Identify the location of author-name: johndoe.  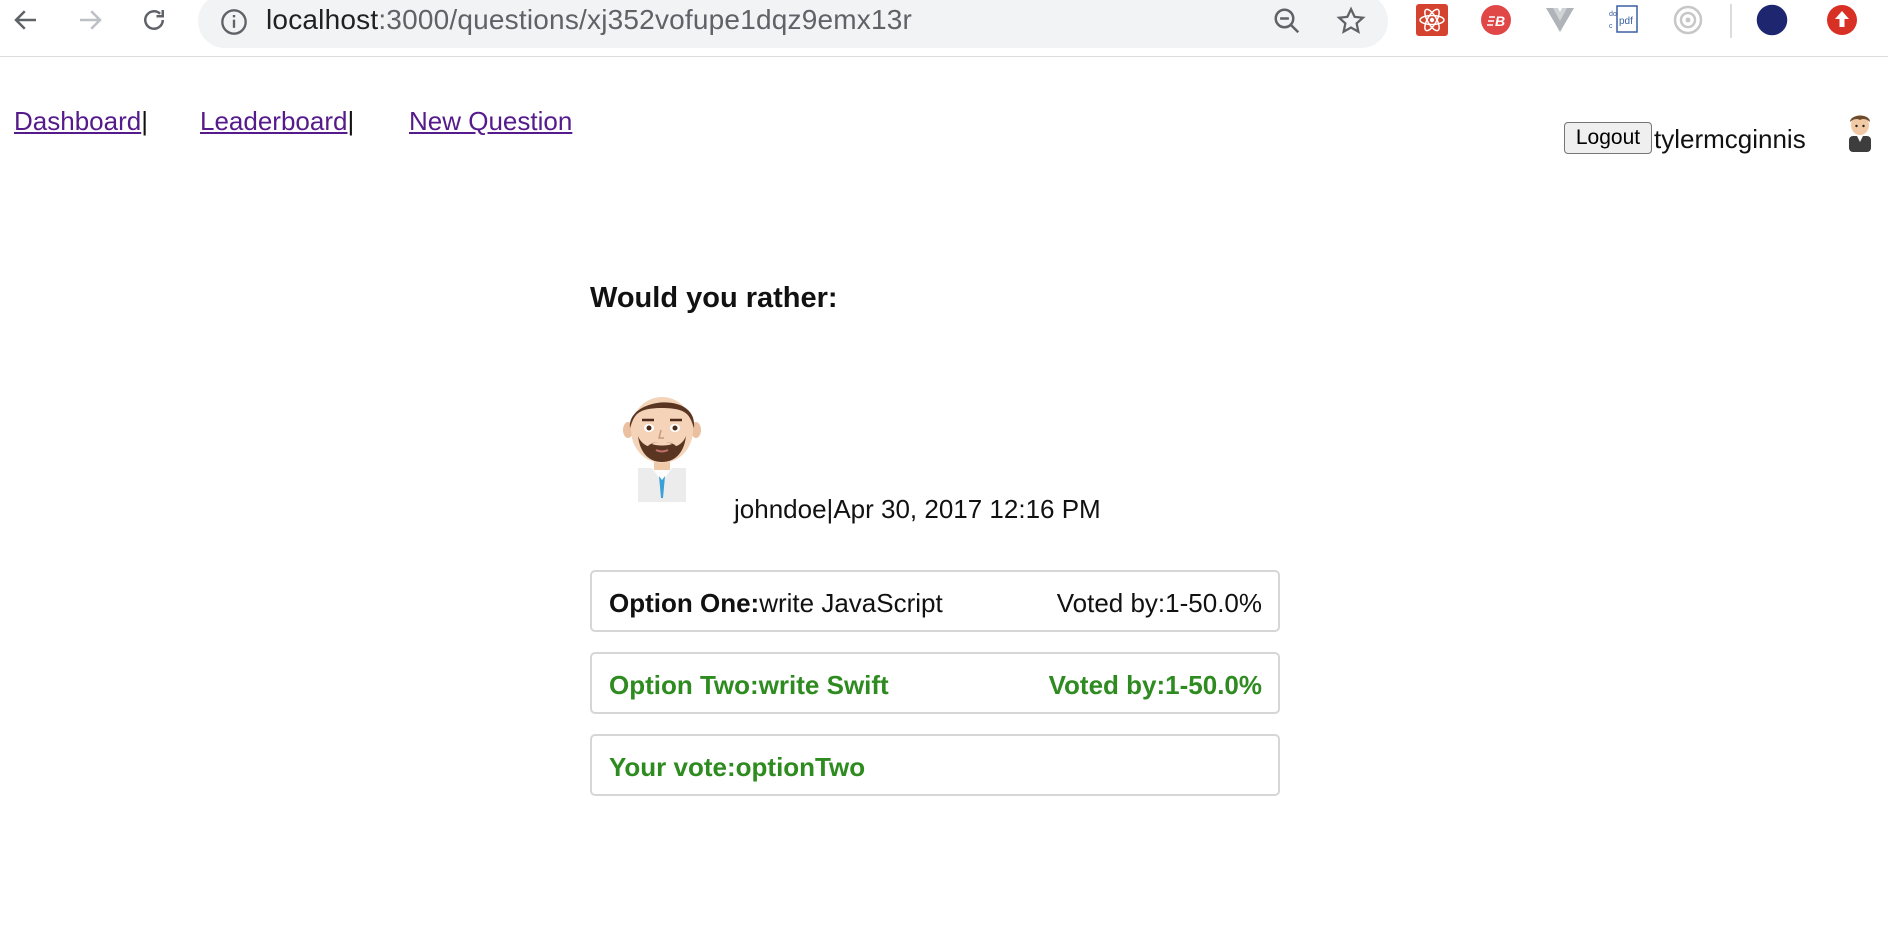
(780, 509).